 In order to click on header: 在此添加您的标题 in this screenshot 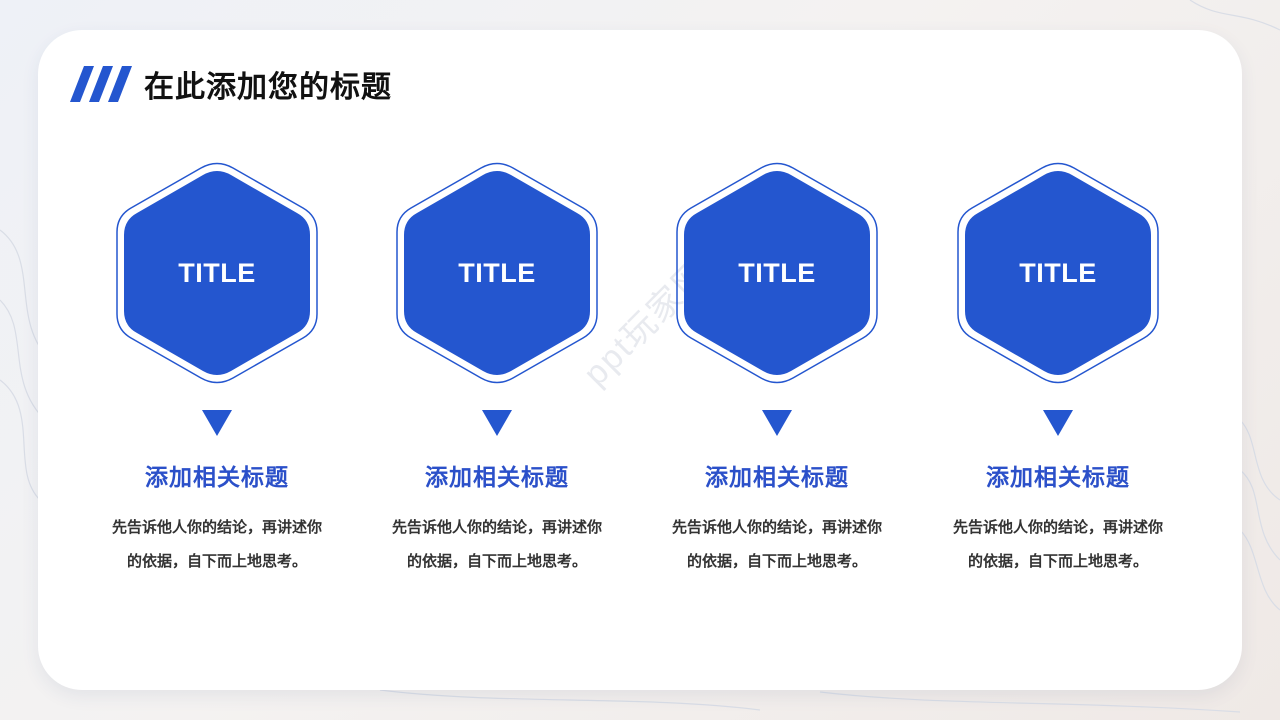, I will do `click(231, 84)`.